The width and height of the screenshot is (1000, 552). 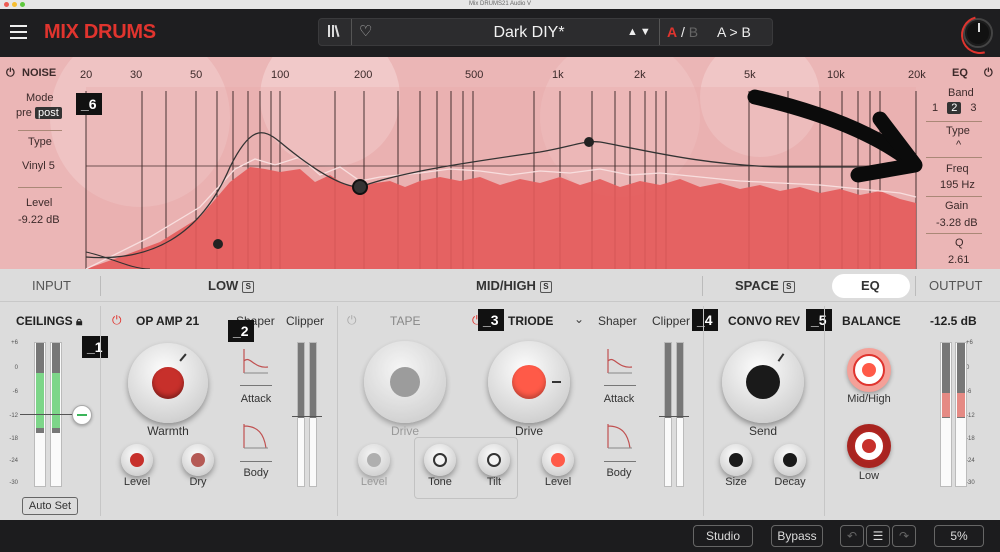 I want to click on output-level-knob, so click(x=978, y=33).